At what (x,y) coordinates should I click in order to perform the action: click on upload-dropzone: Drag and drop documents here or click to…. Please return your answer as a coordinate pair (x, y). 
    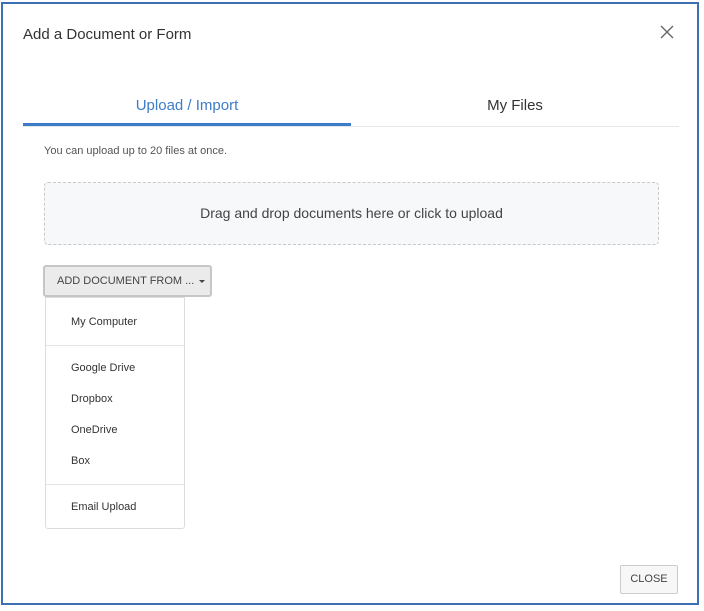
    Looking at the image, I should click on (351, 213).